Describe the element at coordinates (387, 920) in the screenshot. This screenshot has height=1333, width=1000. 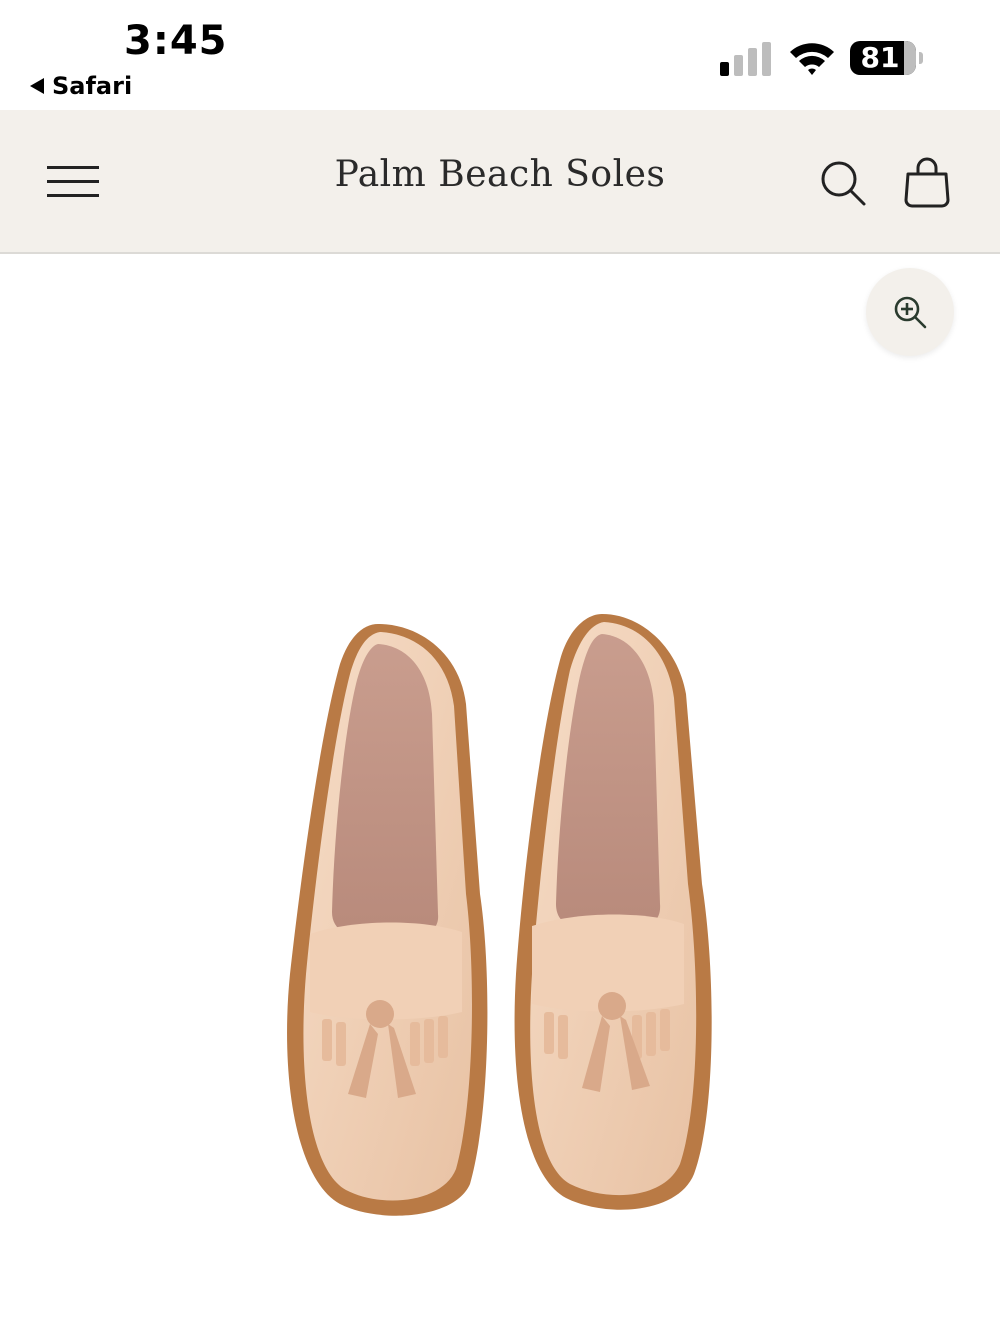
I see `left-shoe` at that location.